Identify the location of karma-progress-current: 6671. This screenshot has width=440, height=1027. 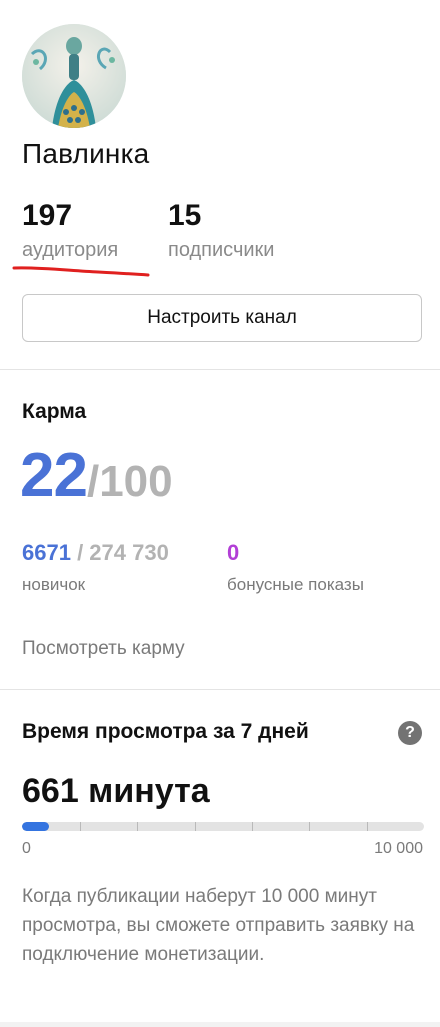
(46, 552).